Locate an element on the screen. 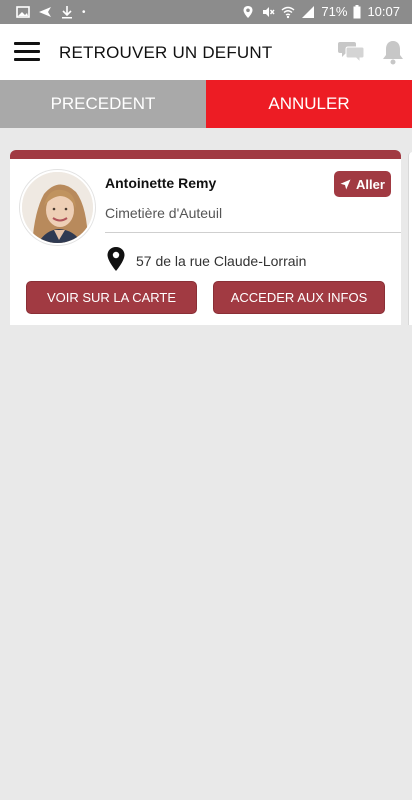  cemetery-name: Cimetière d'Auteuil is located at coordinates (164, 213).